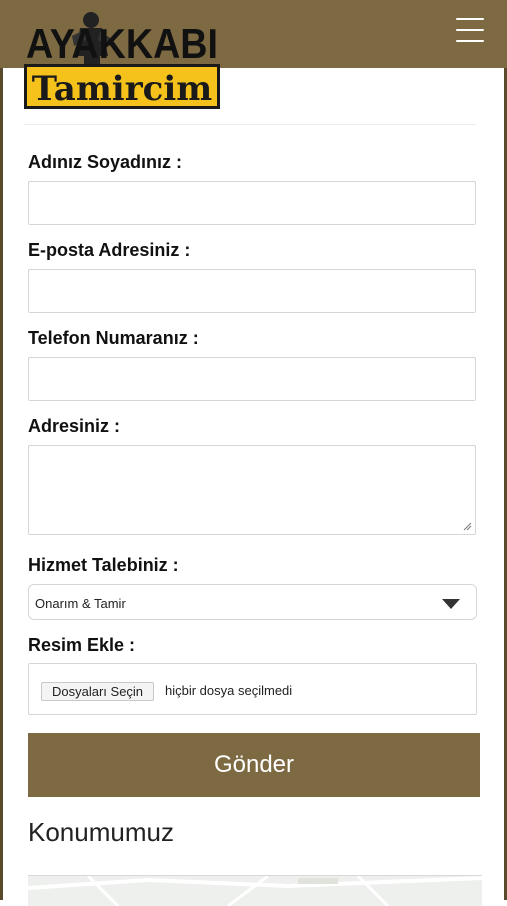 This screenshot has height=906, width=507. I want to click on submit-button: Gönder, so click(254, 765).